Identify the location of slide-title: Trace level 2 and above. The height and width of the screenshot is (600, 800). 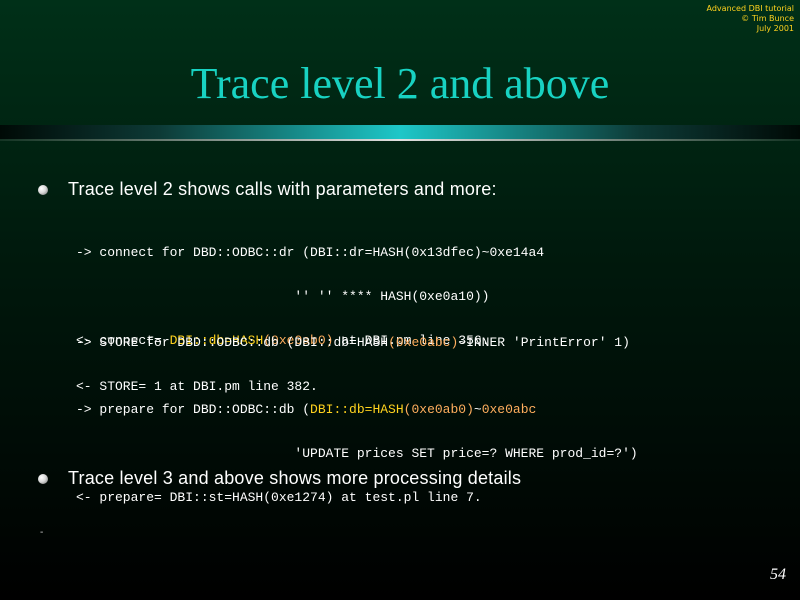
(400, 83).